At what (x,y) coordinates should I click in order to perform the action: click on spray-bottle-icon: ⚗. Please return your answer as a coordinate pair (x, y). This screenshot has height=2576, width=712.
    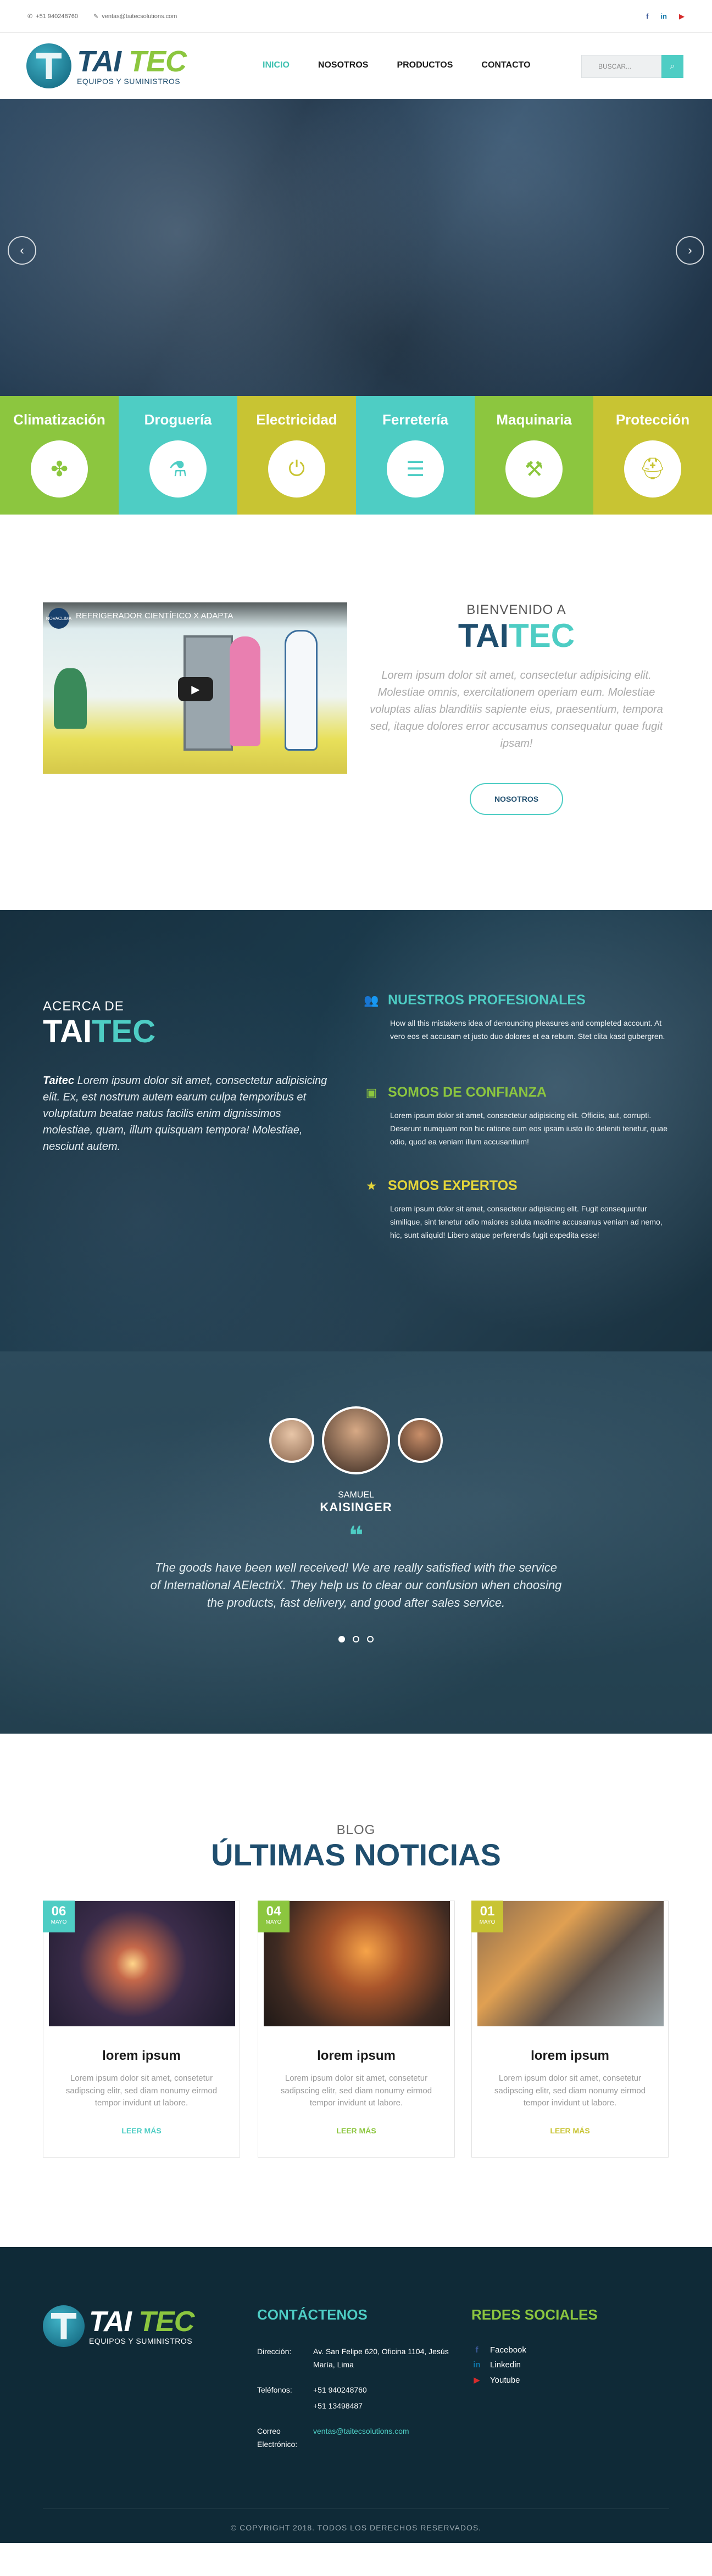
    Looking at the image, I should click on (178, 469).